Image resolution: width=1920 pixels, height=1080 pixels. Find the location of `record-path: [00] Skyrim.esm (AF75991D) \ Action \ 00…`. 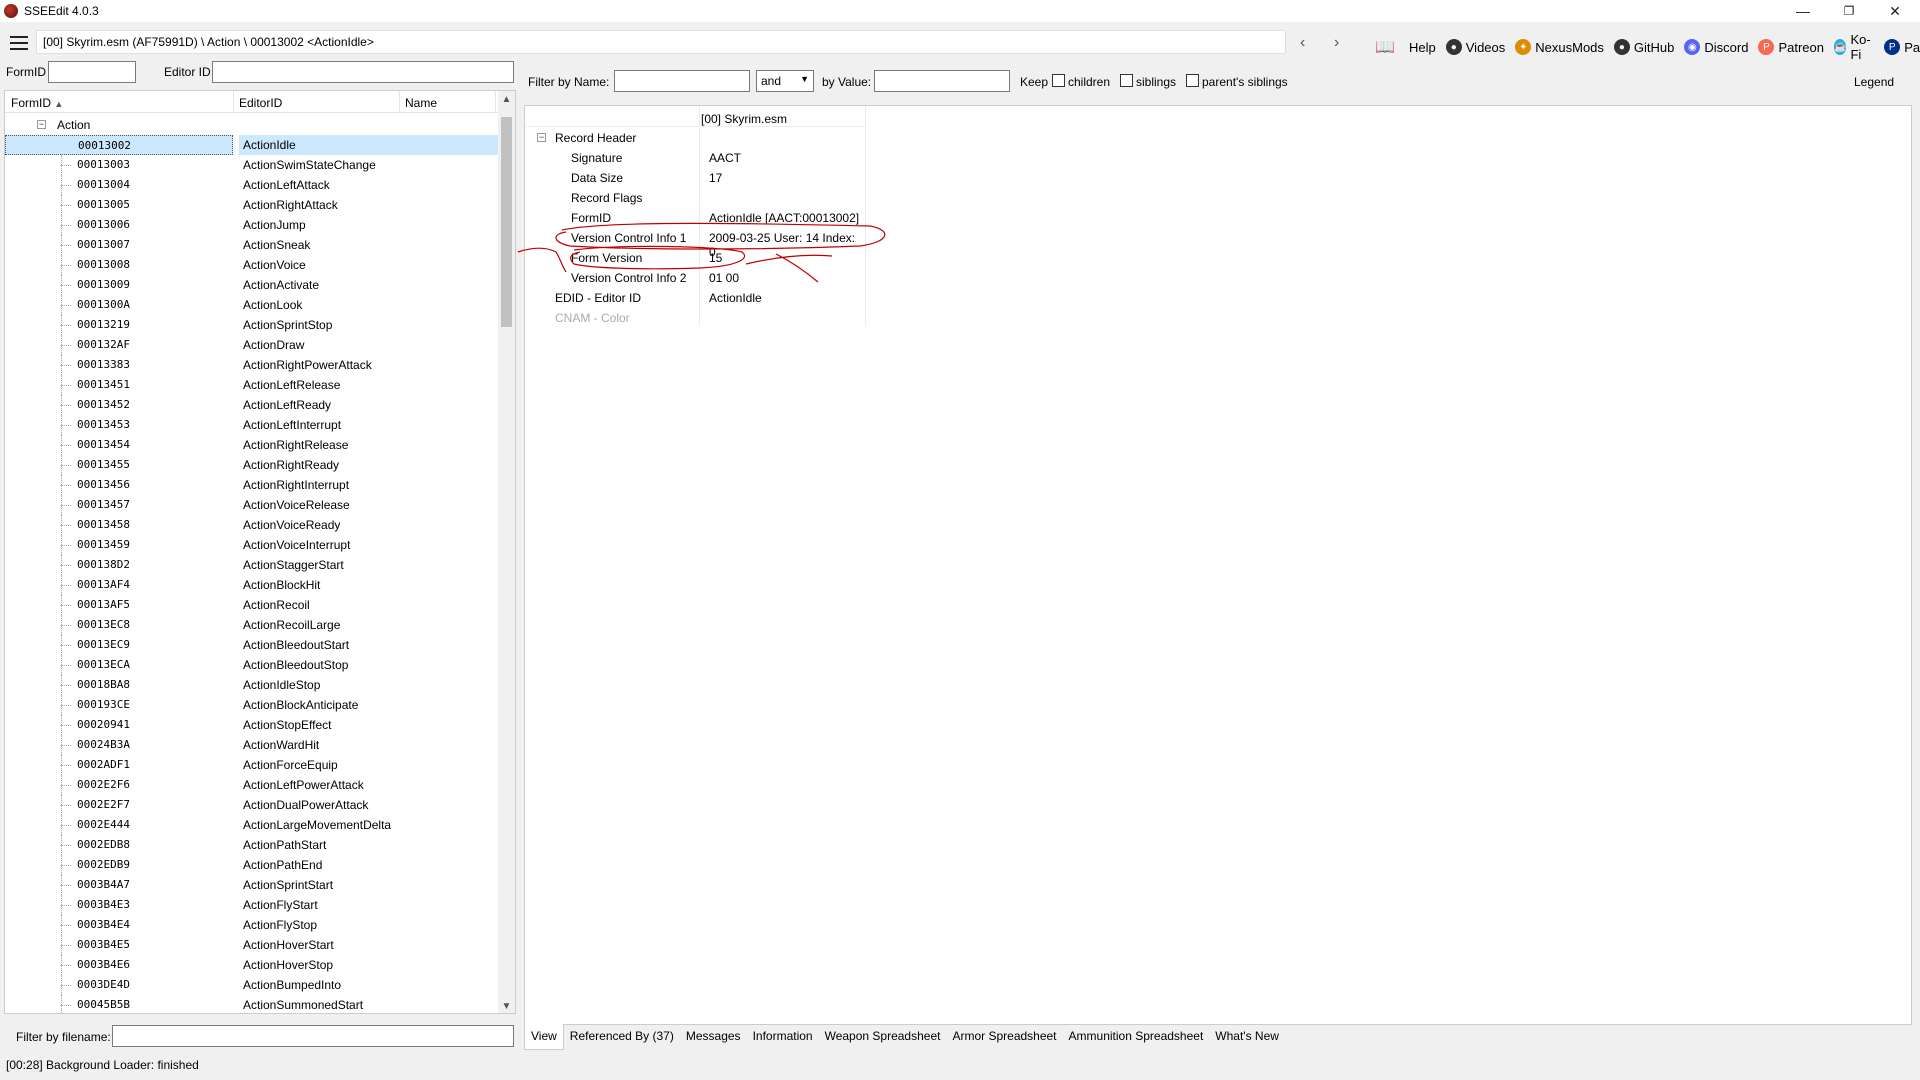

record-path: [00] Skyrim.esm (AF75991D) \ Action \ 00… is located at coordinates (661, 42).